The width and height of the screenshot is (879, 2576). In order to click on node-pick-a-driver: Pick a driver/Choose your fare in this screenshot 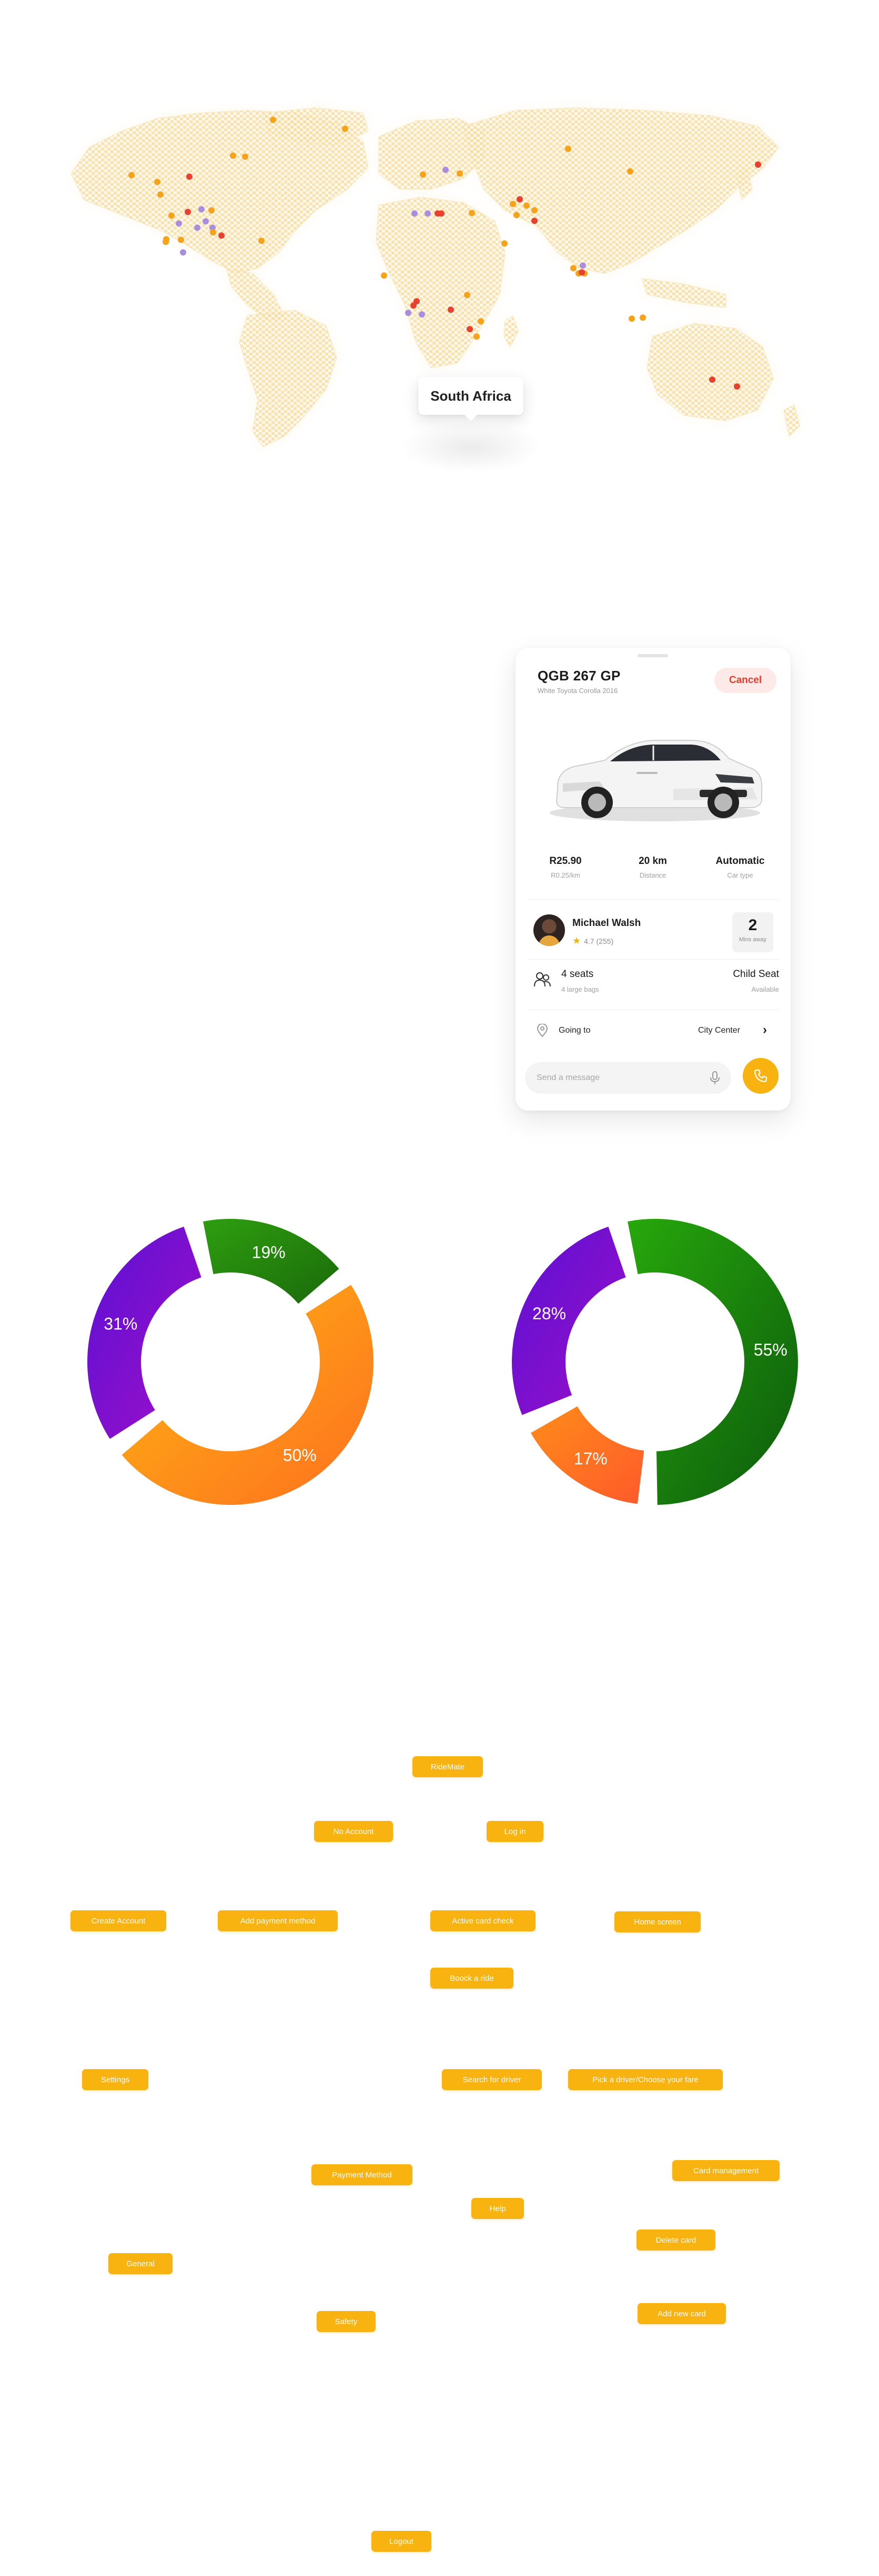, I will do `click(645, 2079)`.